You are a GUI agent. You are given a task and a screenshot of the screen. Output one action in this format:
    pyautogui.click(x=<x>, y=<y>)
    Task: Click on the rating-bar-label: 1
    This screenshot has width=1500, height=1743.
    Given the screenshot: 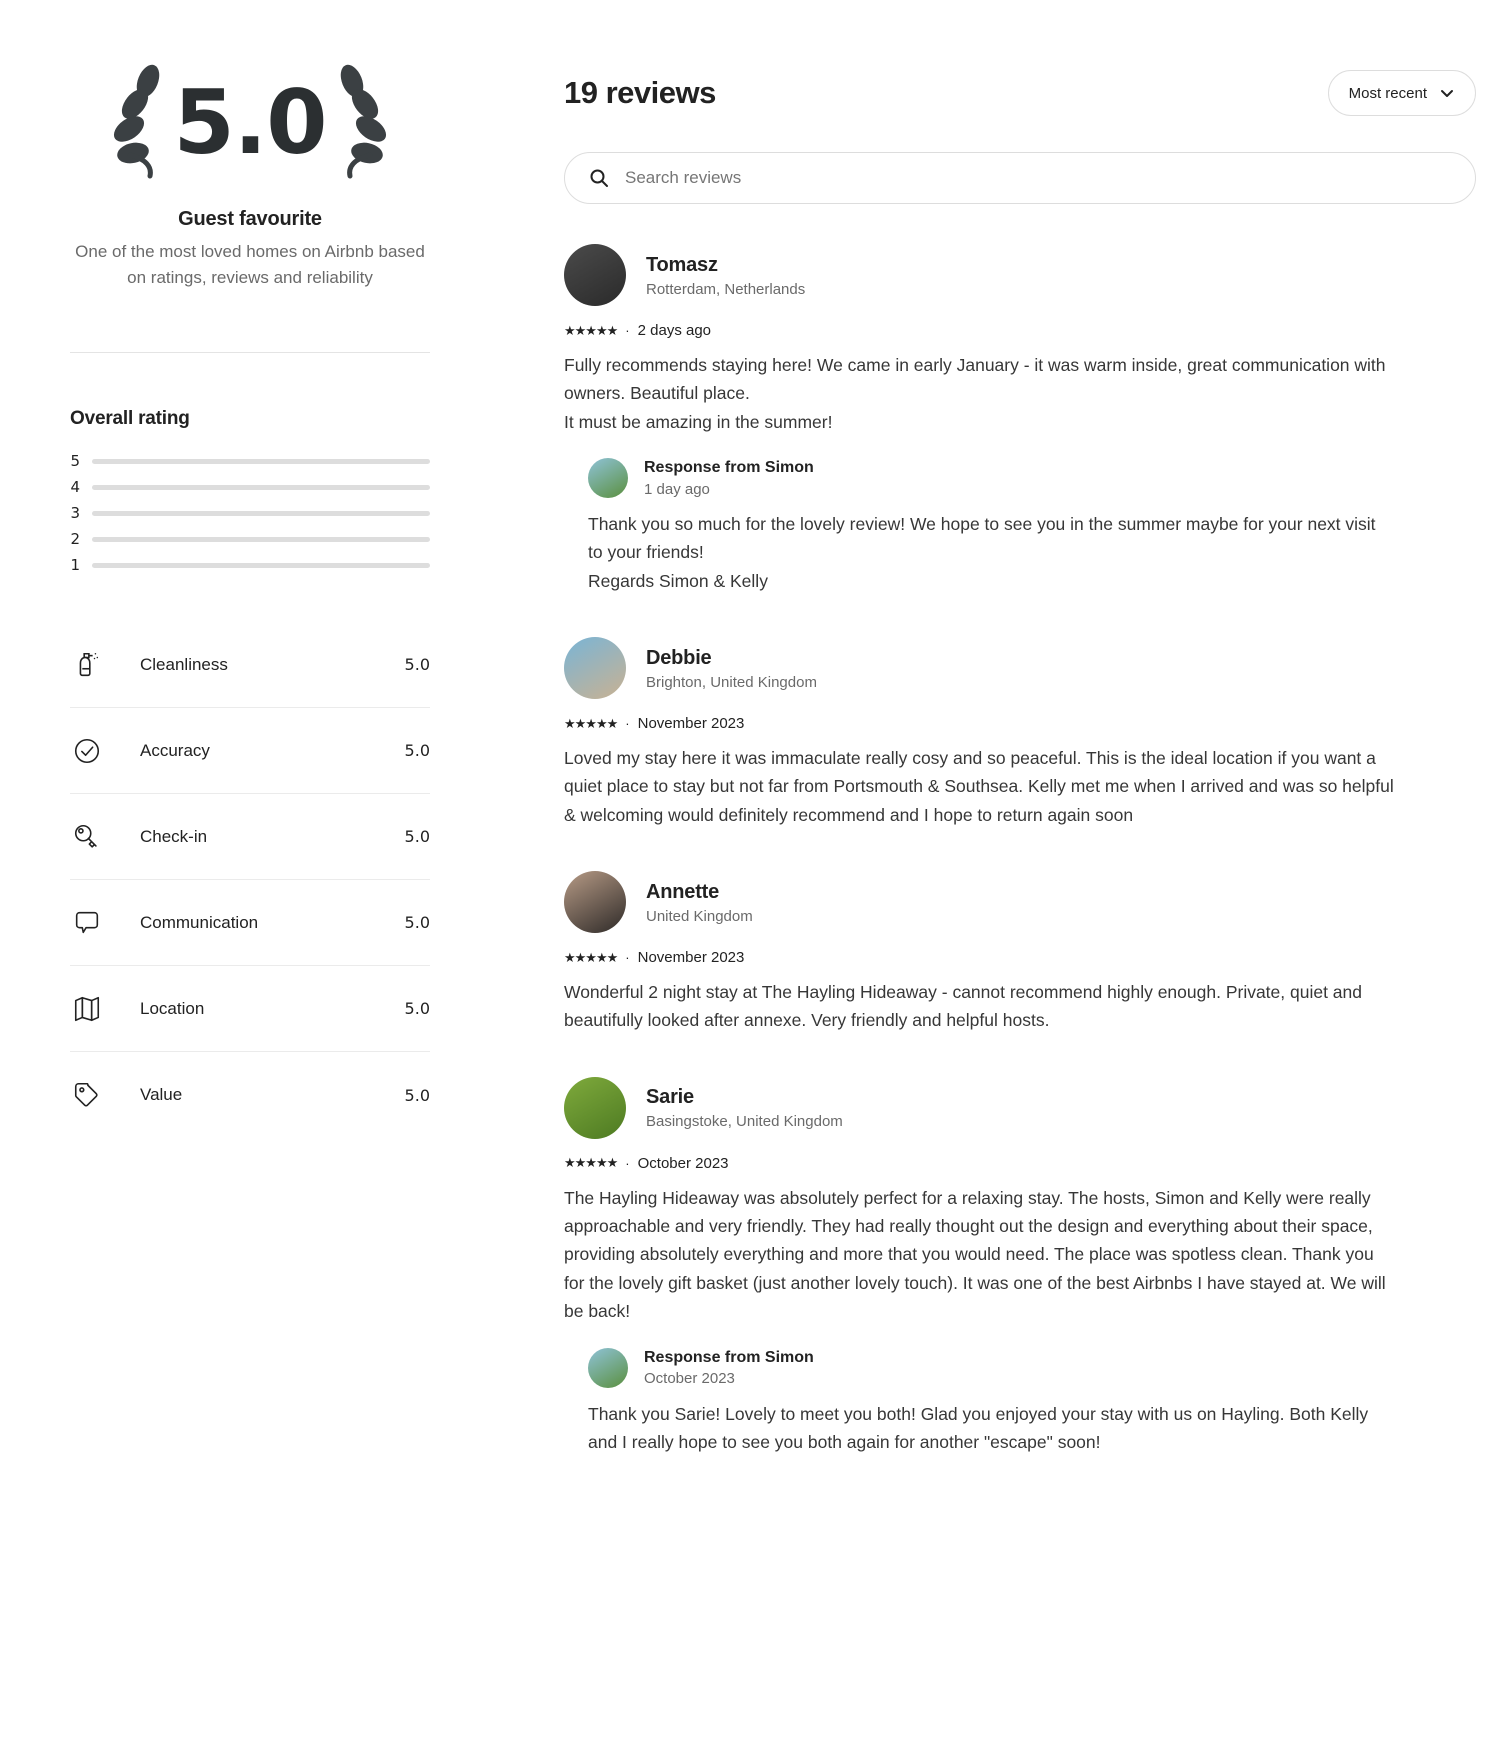 What is the action you would take?
    pyautogui.click(x=75, y=565)
    